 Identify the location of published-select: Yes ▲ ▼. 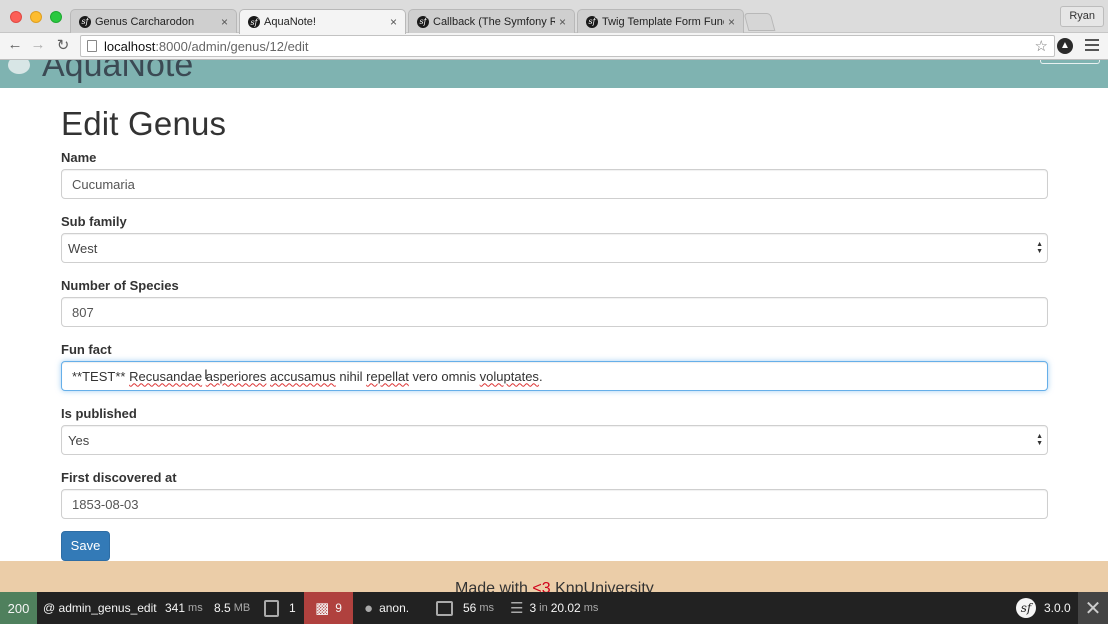
(554, 440).